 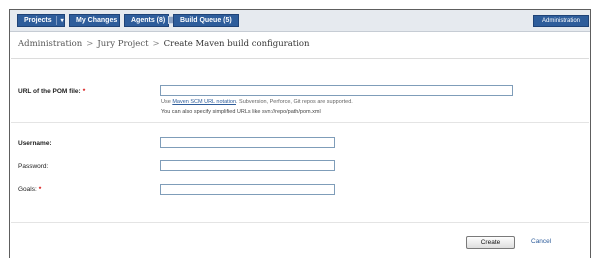 What do you see at coordinates (166, 102) in the screenshot?
I see `pom-hint-prefix: Use` at bounding box center [166, 102].